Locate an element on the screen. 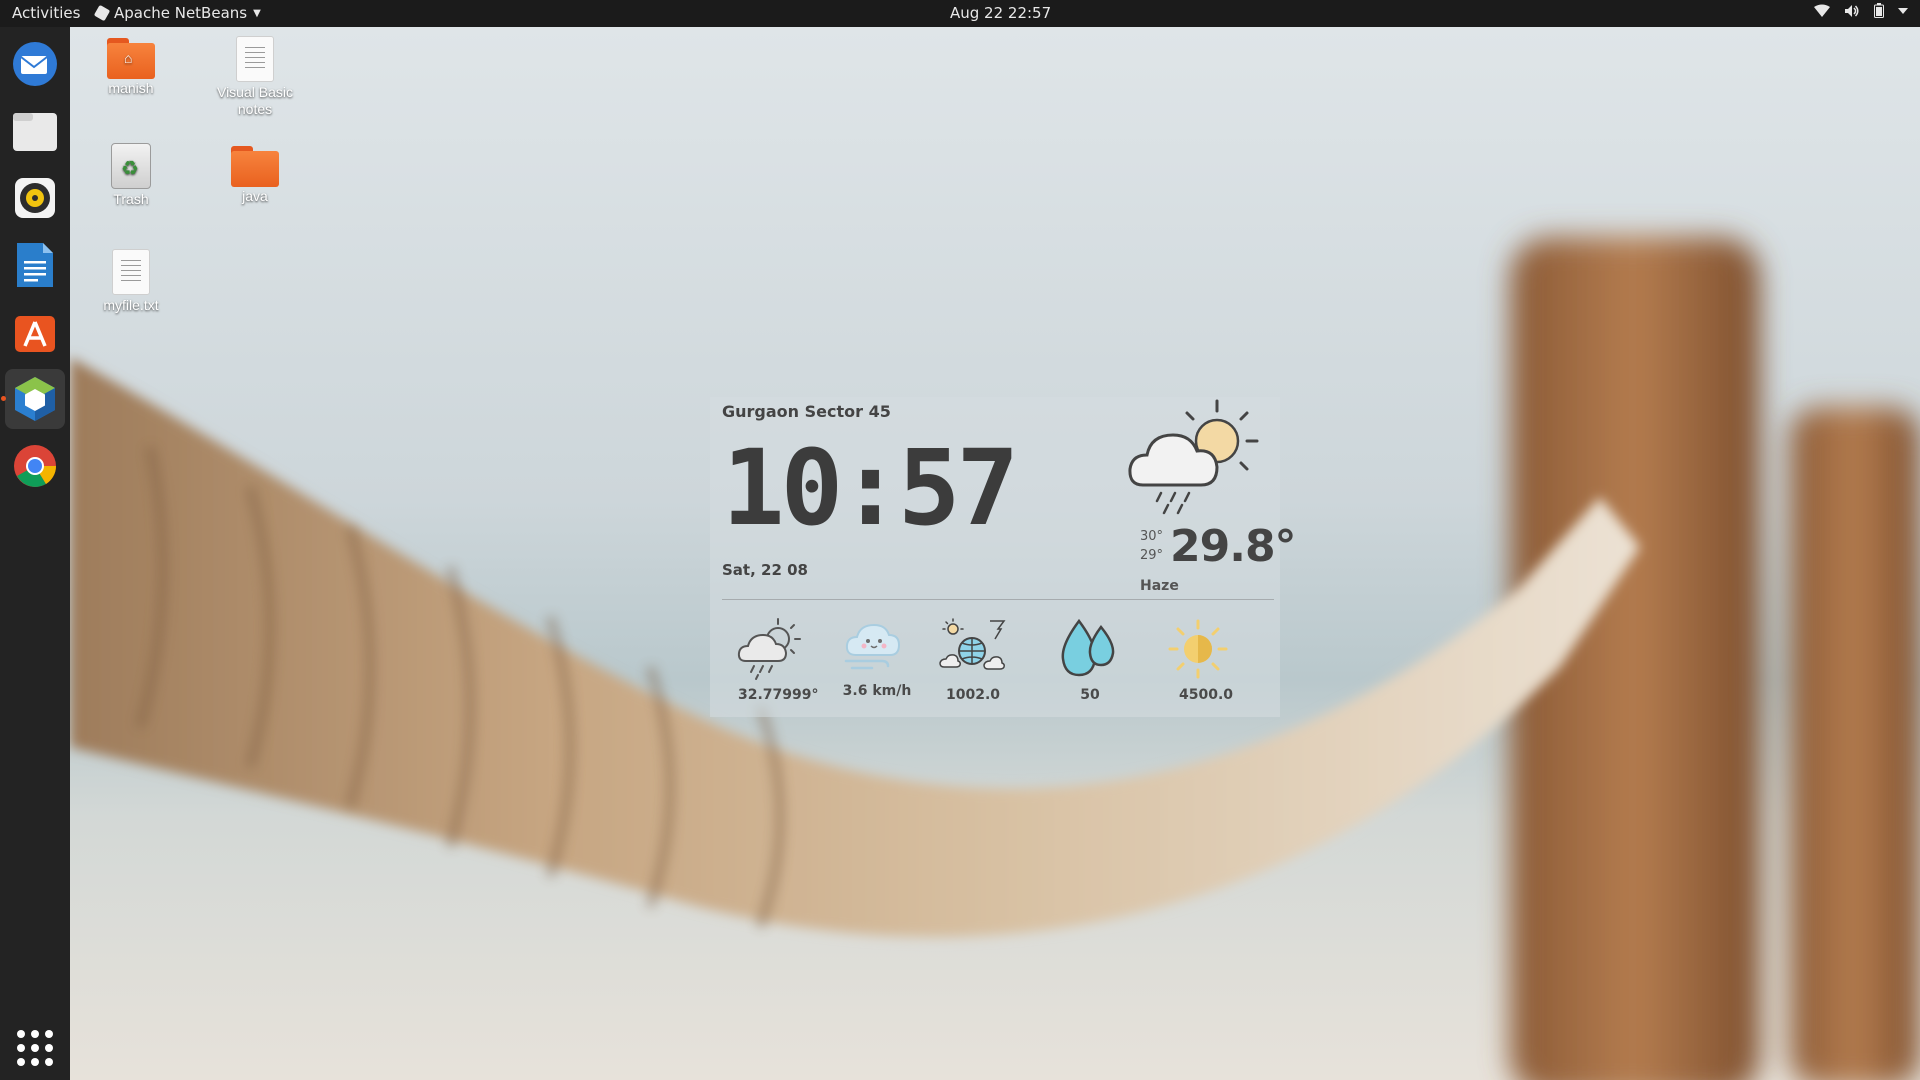 This screenshot has width=1920, height=1080. stat-wind: 3.6 km/h is located at coordinates (877, 658).